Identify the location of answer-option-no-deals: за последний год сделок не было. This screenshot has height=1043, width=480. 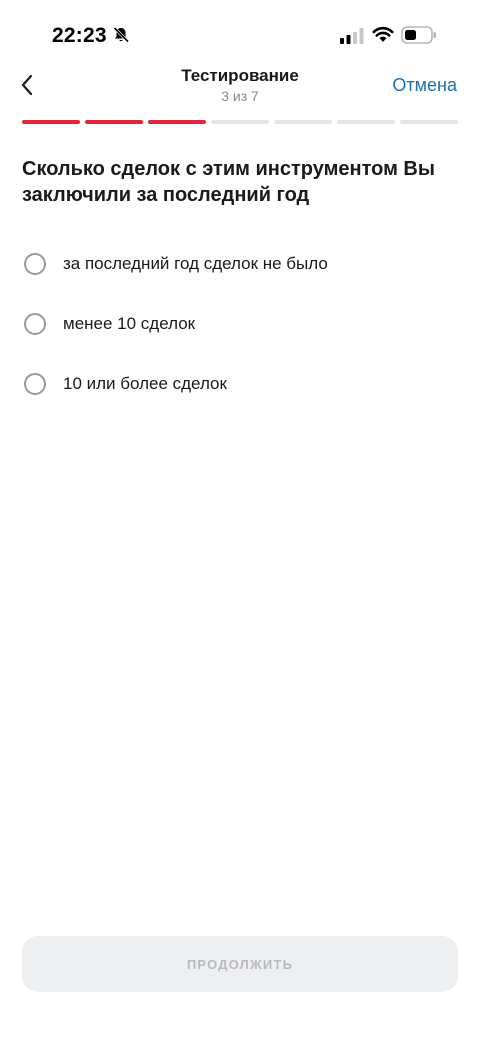
(240, 264).